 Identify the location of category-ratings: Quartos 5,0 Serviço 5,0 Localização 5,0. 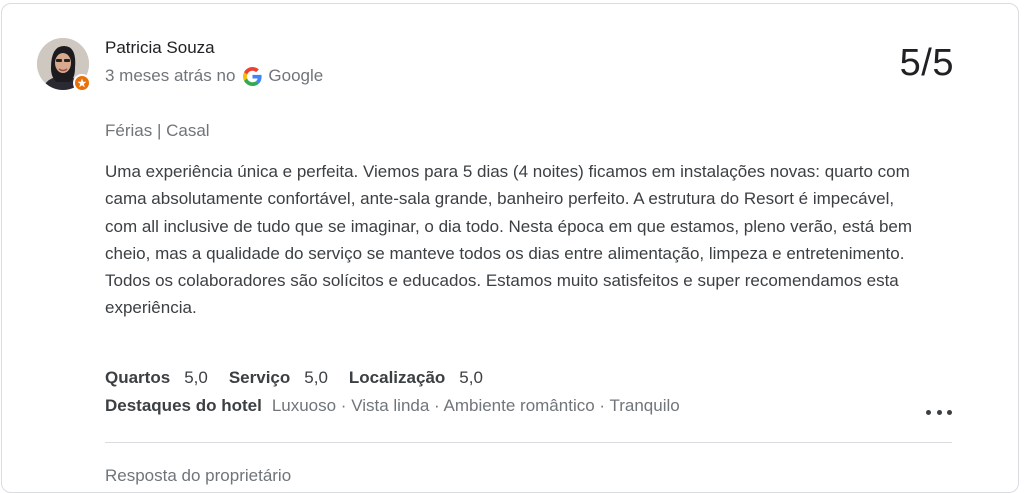
(304, 378).